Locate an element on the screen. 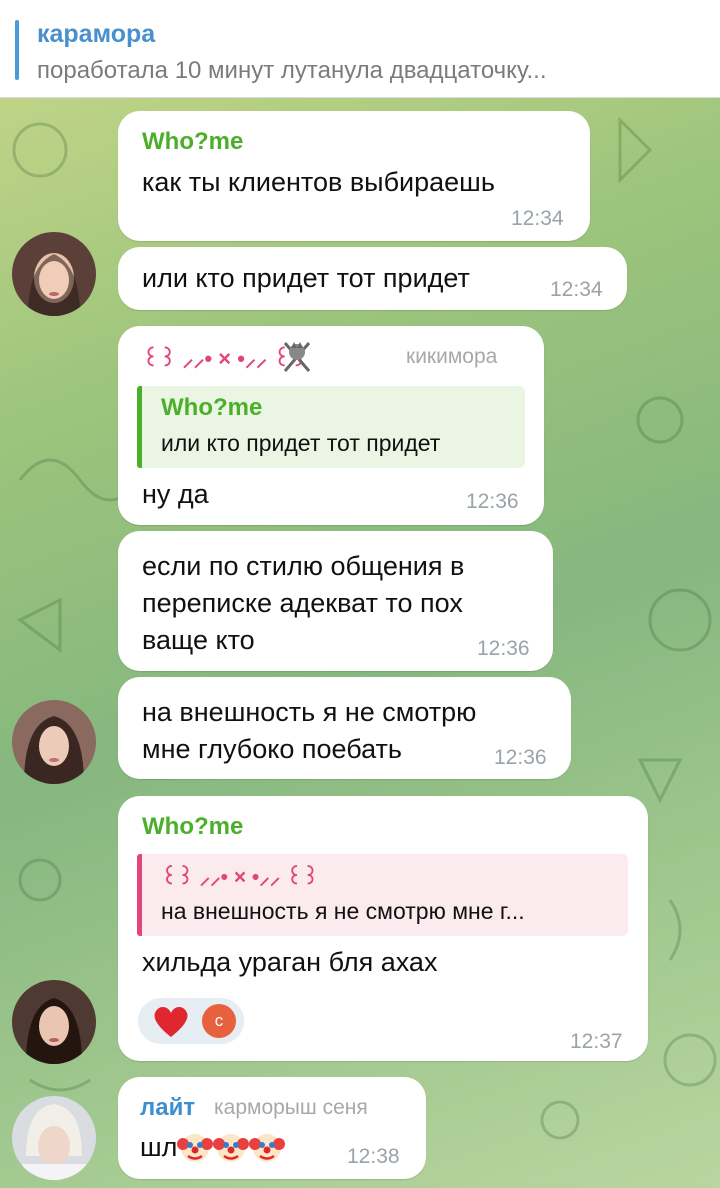 The width and height of the screenshot is (720, 1188). message-text: шл is located at coordinates (213, 1147).